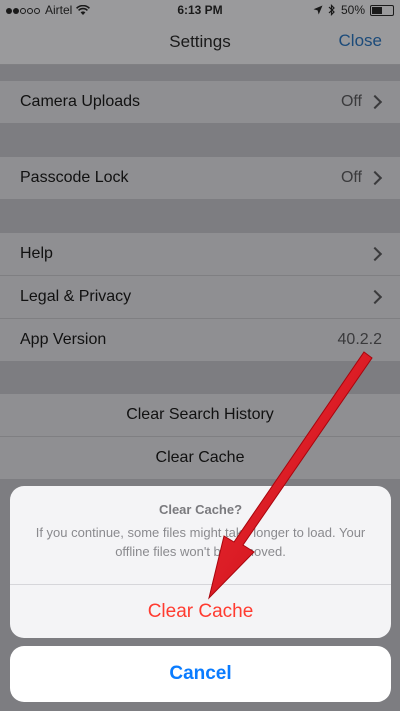 Image resolution: width=400 pixels, height=711 pixels. Describe the element at coordinates (331, 10) in the screenshot. I see `bluetooth-icon` at that location.